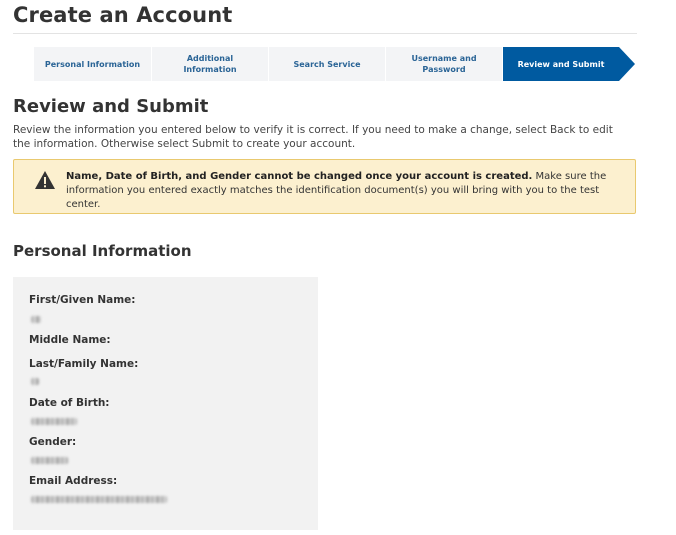 This screenshot has height=535, width=676. What do you see at coordinates (35, 381) in the screenshot?
I see `last-name-value-redacted` at bounding box center [35, 381].